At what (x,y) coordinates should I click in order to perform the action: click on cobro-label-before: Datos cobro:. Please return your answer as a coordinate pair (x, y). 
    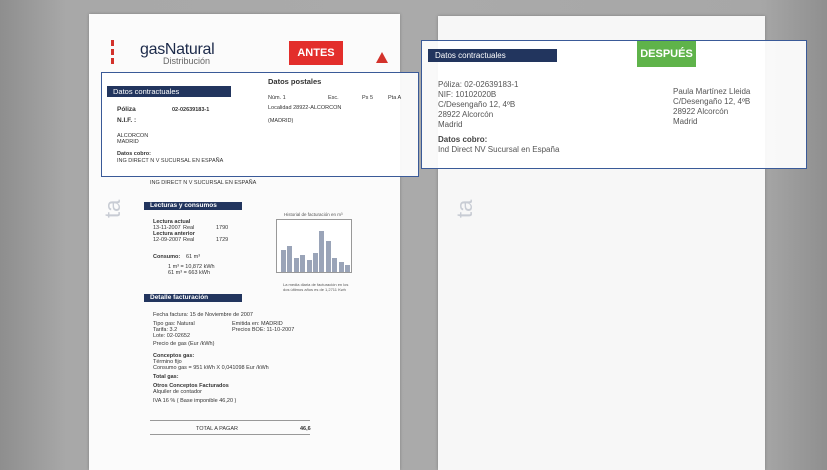
    Looking at the image, I should click on (134, 154).